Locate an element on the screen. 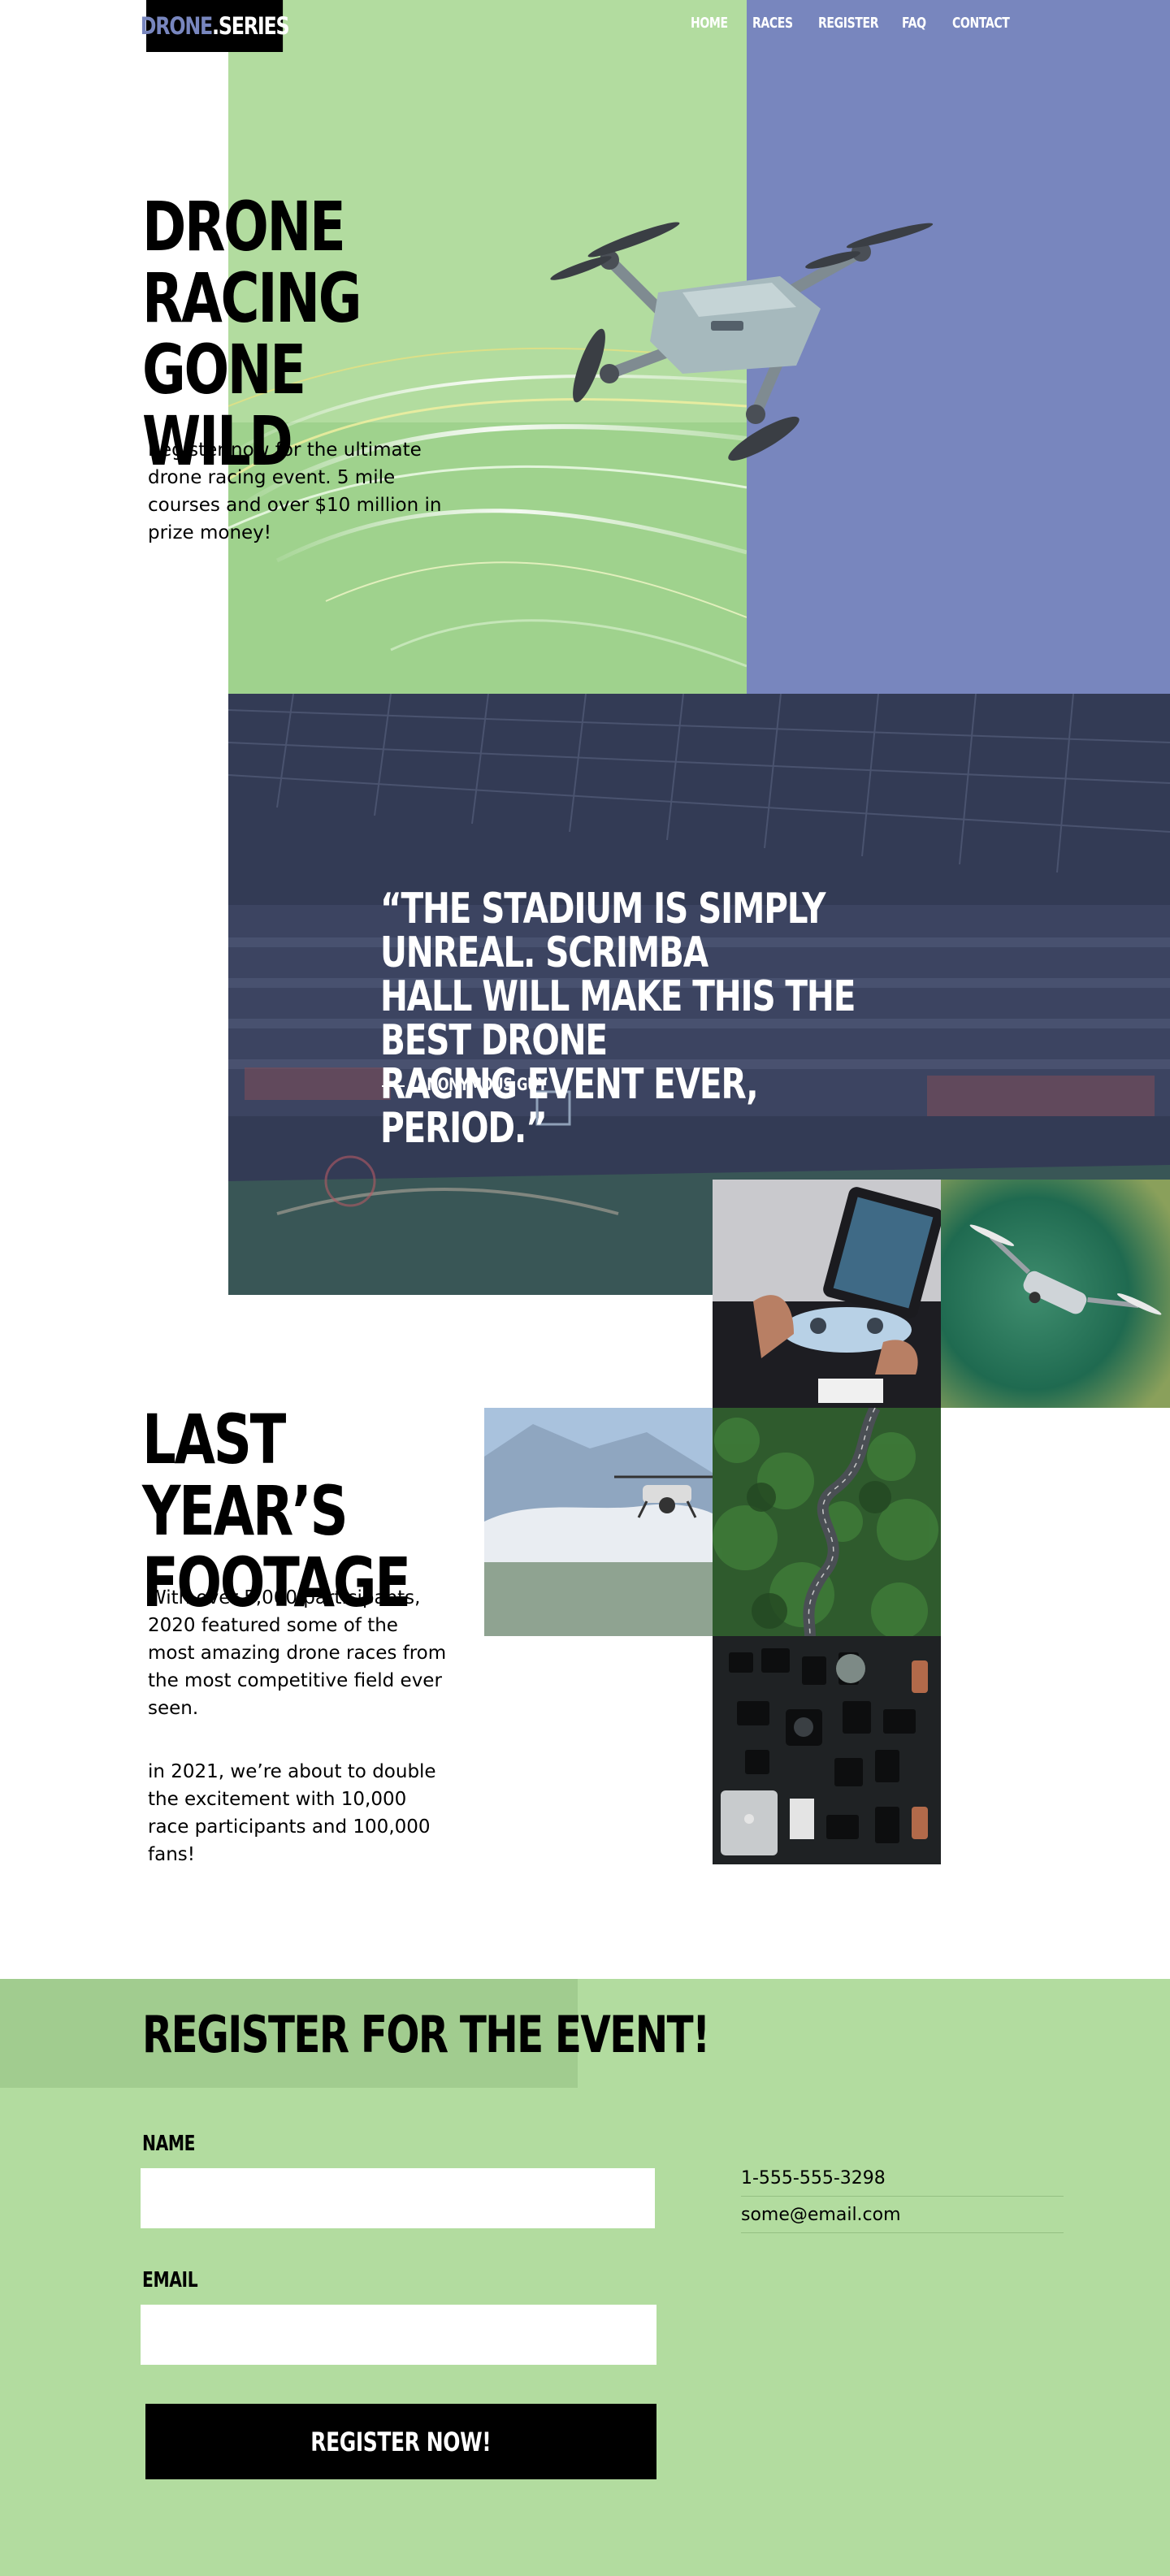  quote-dash is located at coordinates (393, 1086).